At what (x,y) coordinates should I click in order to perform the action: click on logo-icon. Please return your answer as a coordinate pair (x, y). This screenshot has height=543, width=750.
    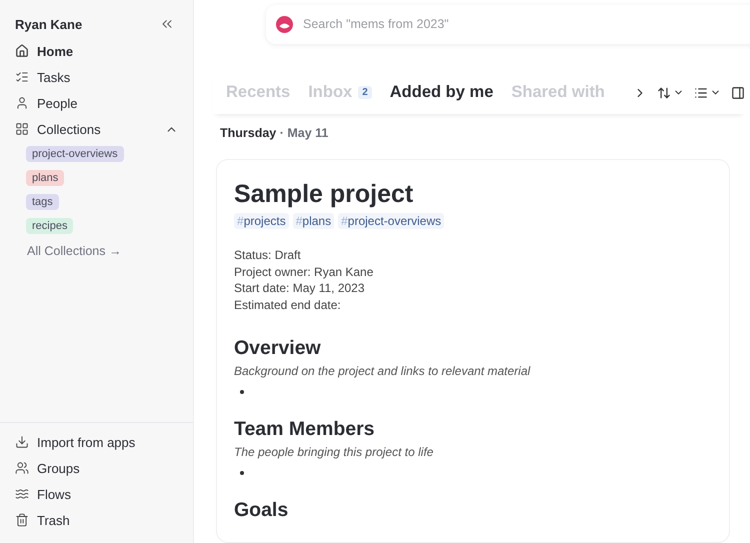
    Looking at the image, I should click on (284, 24).